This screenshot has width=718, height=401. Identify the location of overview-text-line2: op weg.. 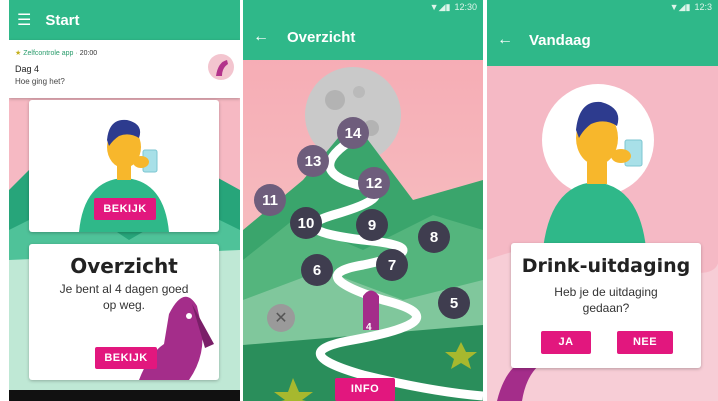
(124, 305).